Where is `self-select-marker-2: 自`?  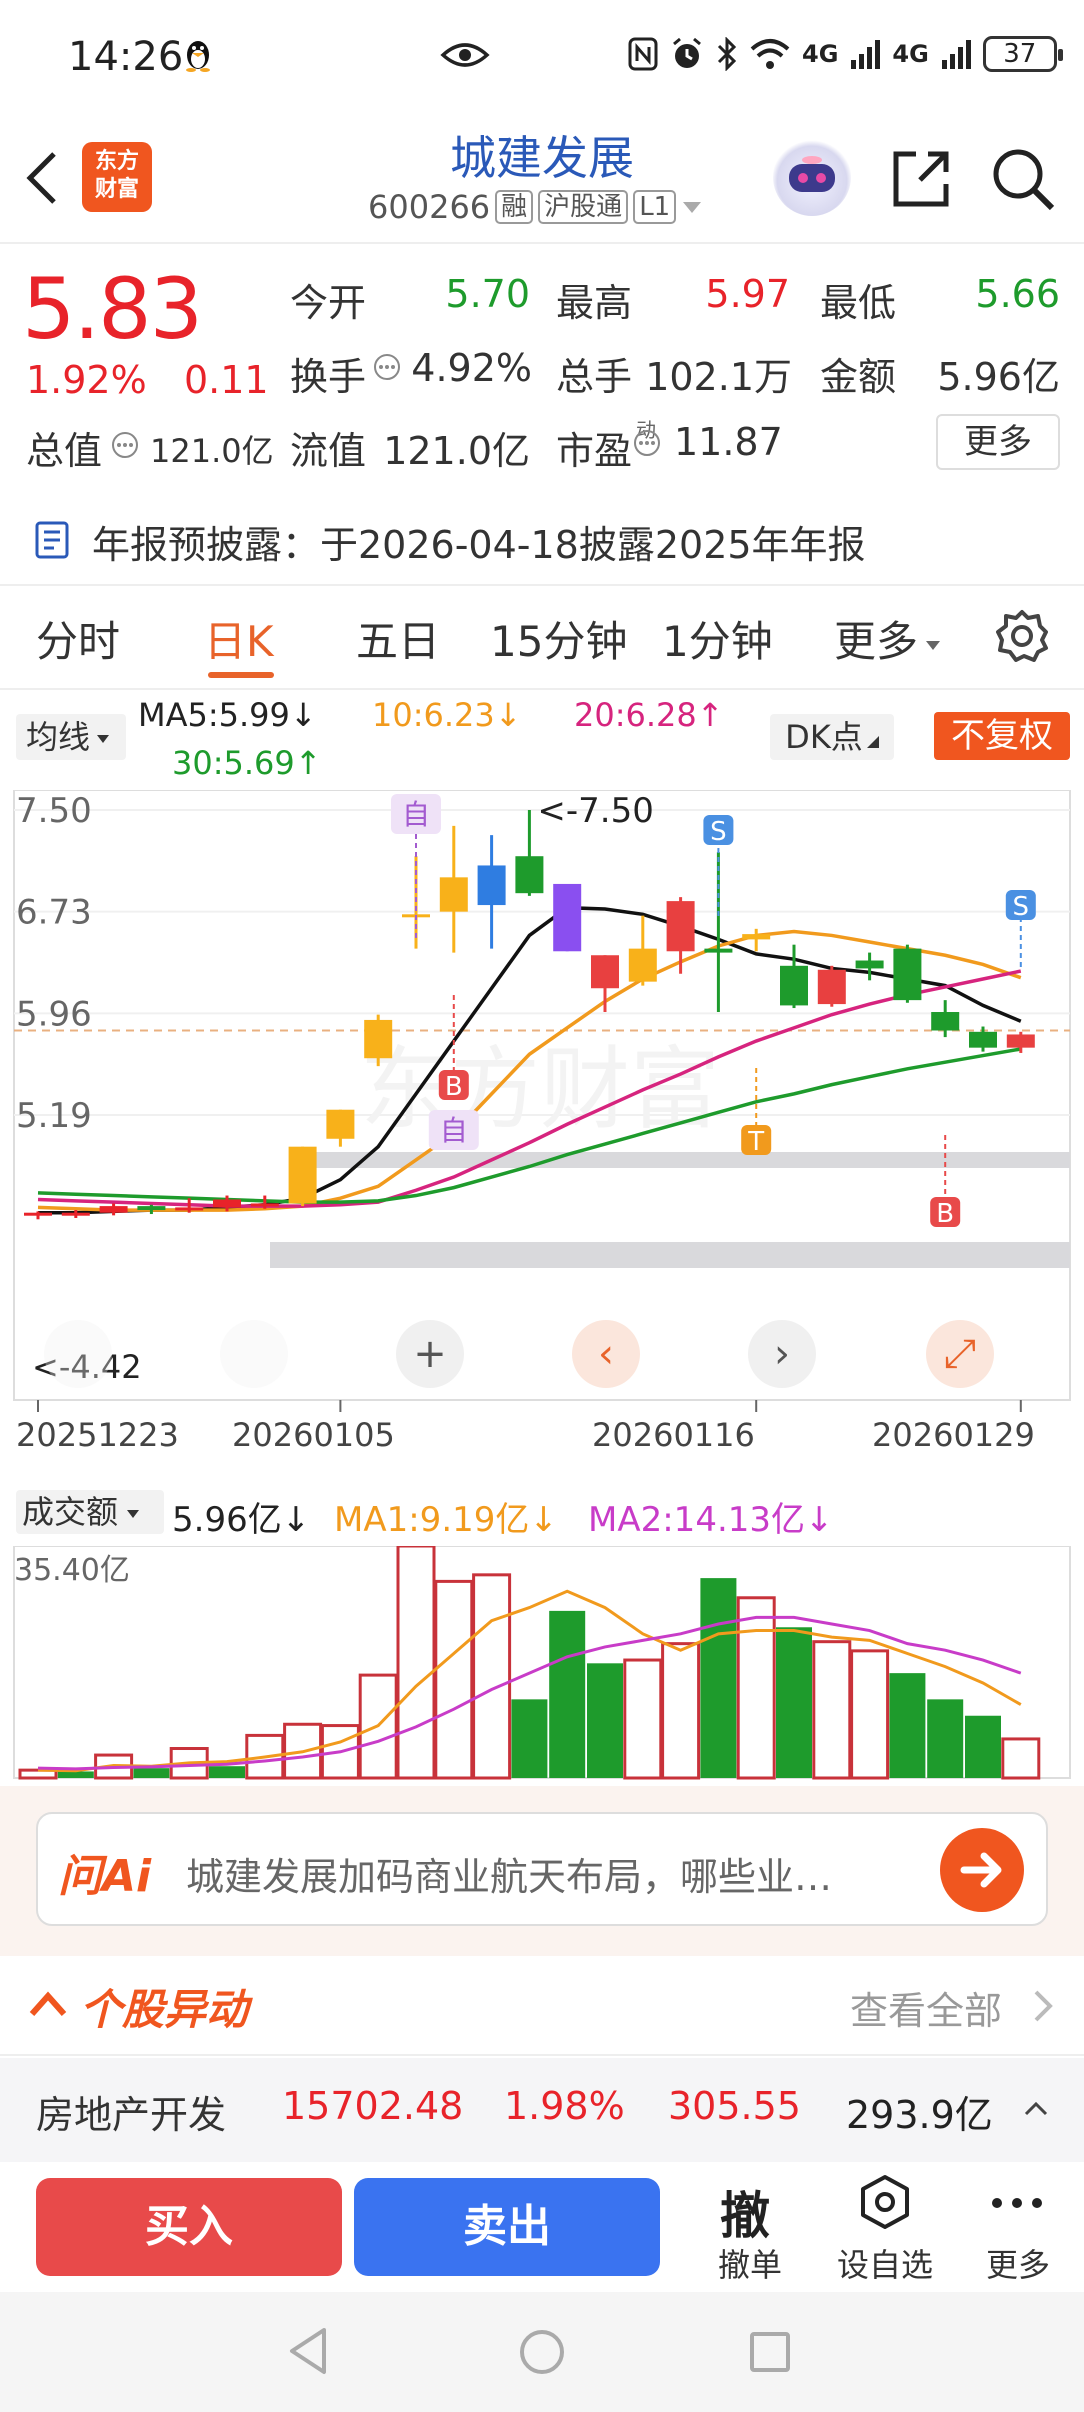
self-select-marker-2: 自 is located at coordinates (454, 1130).